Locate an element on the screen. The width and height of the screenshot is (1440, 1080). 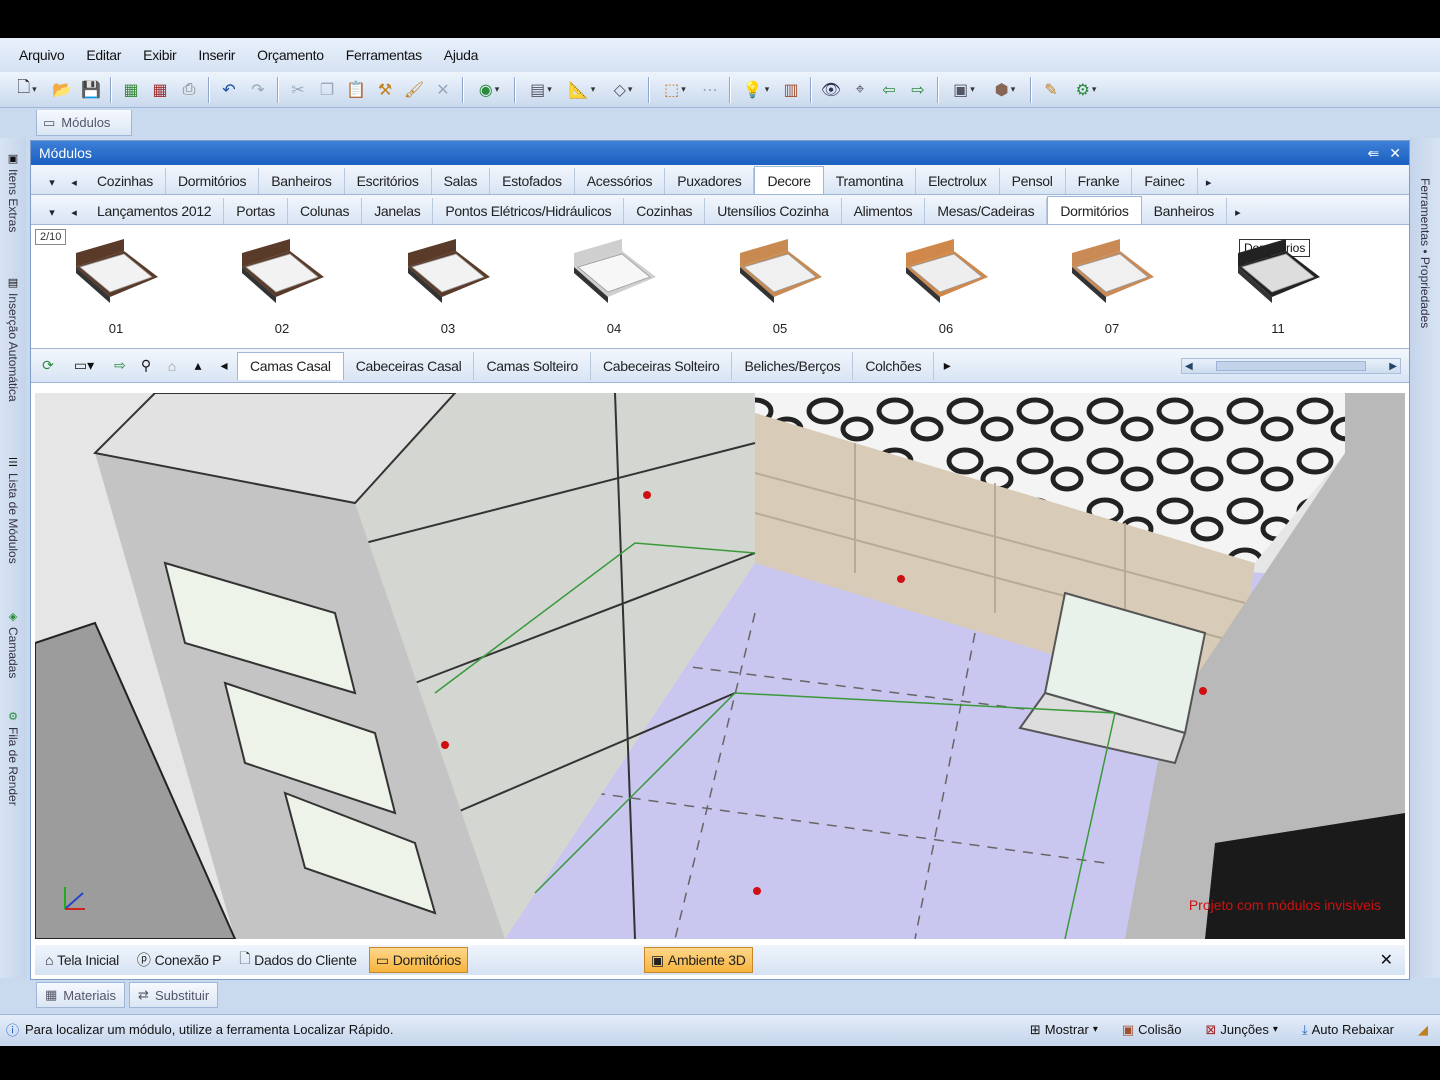
tab-sub-5: Colchões is located at coordinates (894, 365).